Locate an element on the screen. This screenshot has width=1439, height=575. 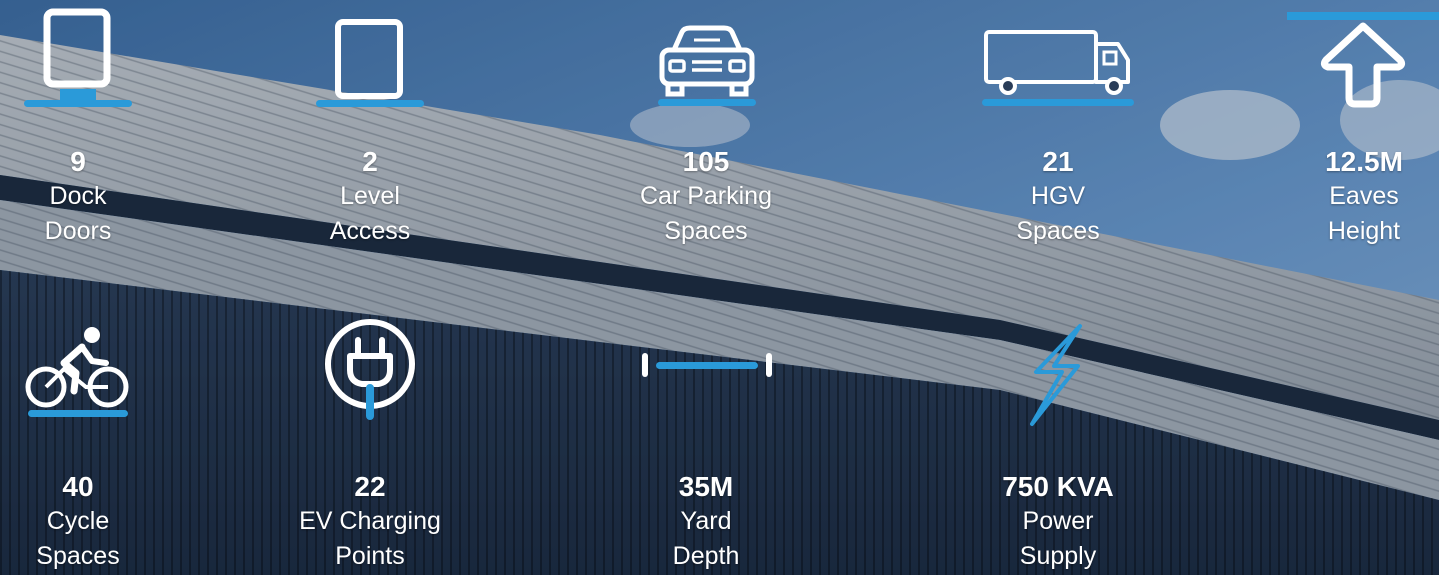
feature-car-parking: 105 Car Parking Spaces is located at coordinates (706, 197).